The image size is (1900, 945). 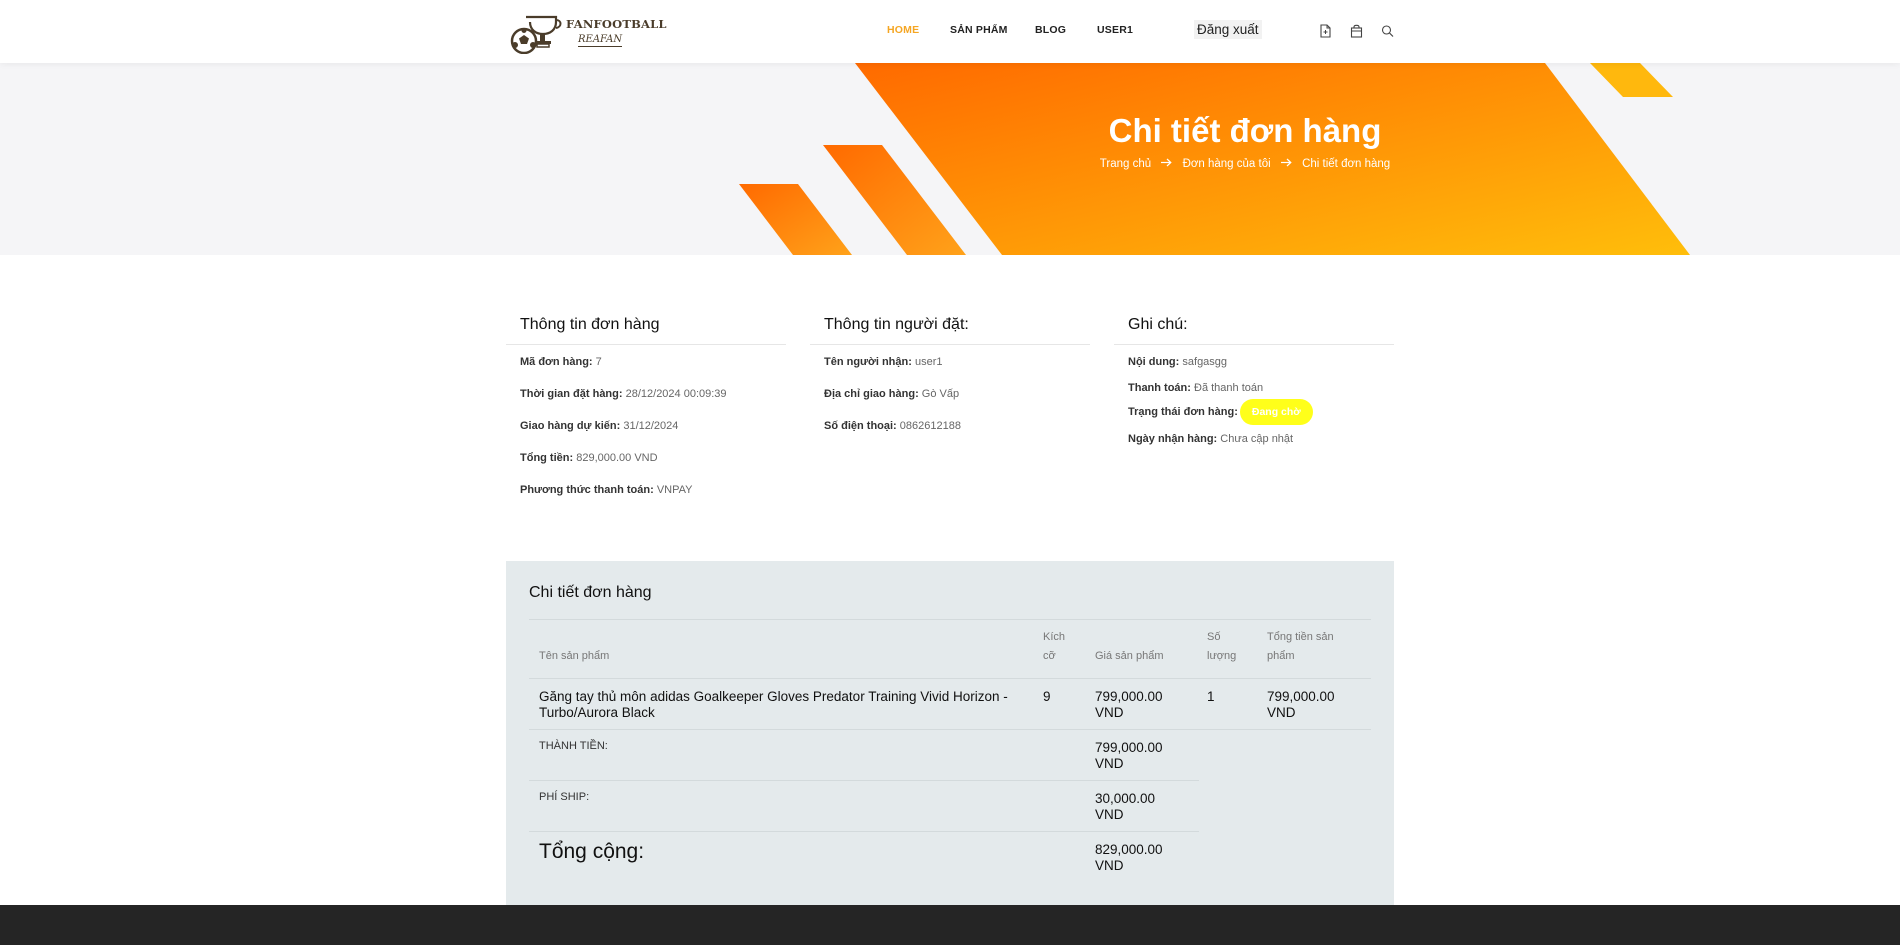 I want to click on trophy-ball-logo-icon, so click(x=536, y=34).